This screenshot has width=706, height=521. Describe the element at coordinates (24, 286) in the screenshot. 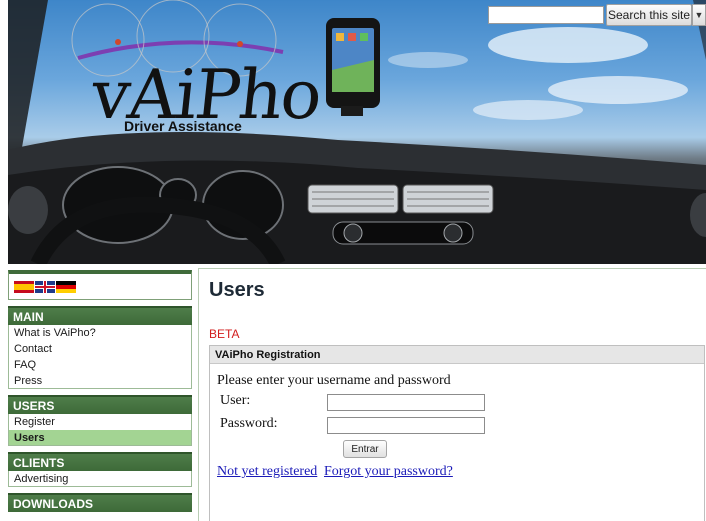

I see `spanish-flag-icon` at that location.